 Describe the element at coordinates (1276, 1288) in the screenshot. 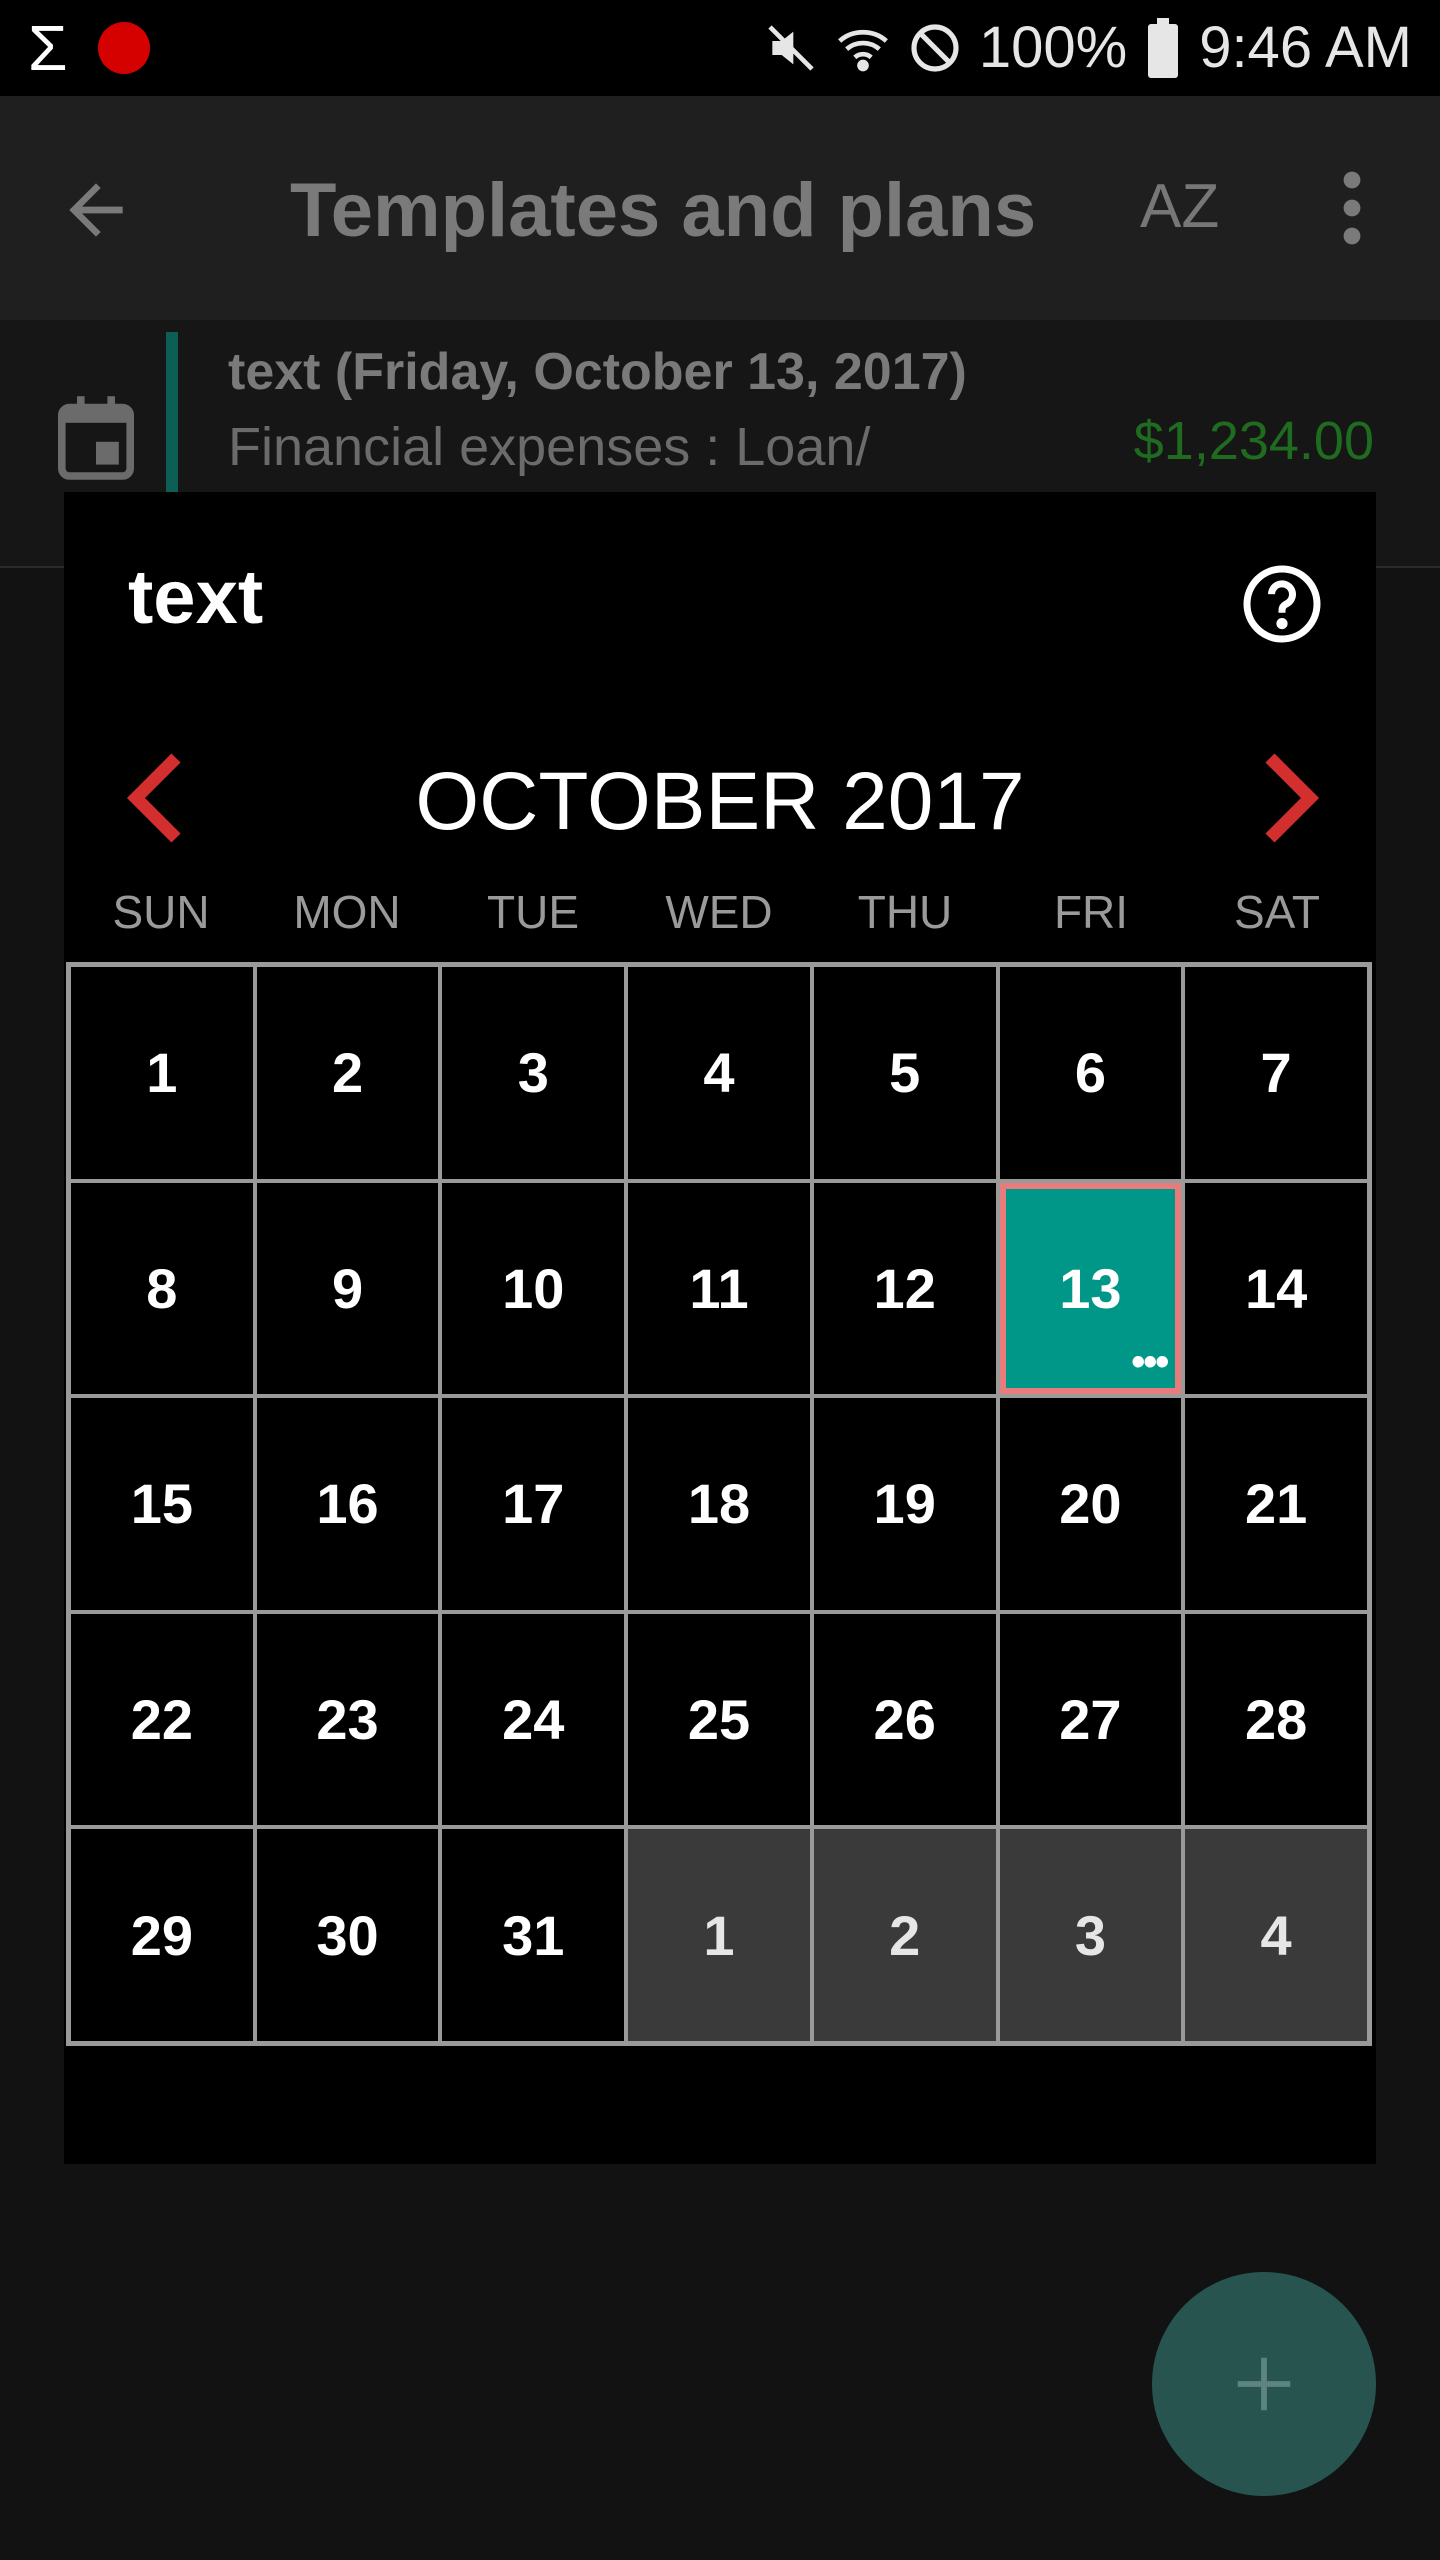

I see `calendar-day: 14` at that location.